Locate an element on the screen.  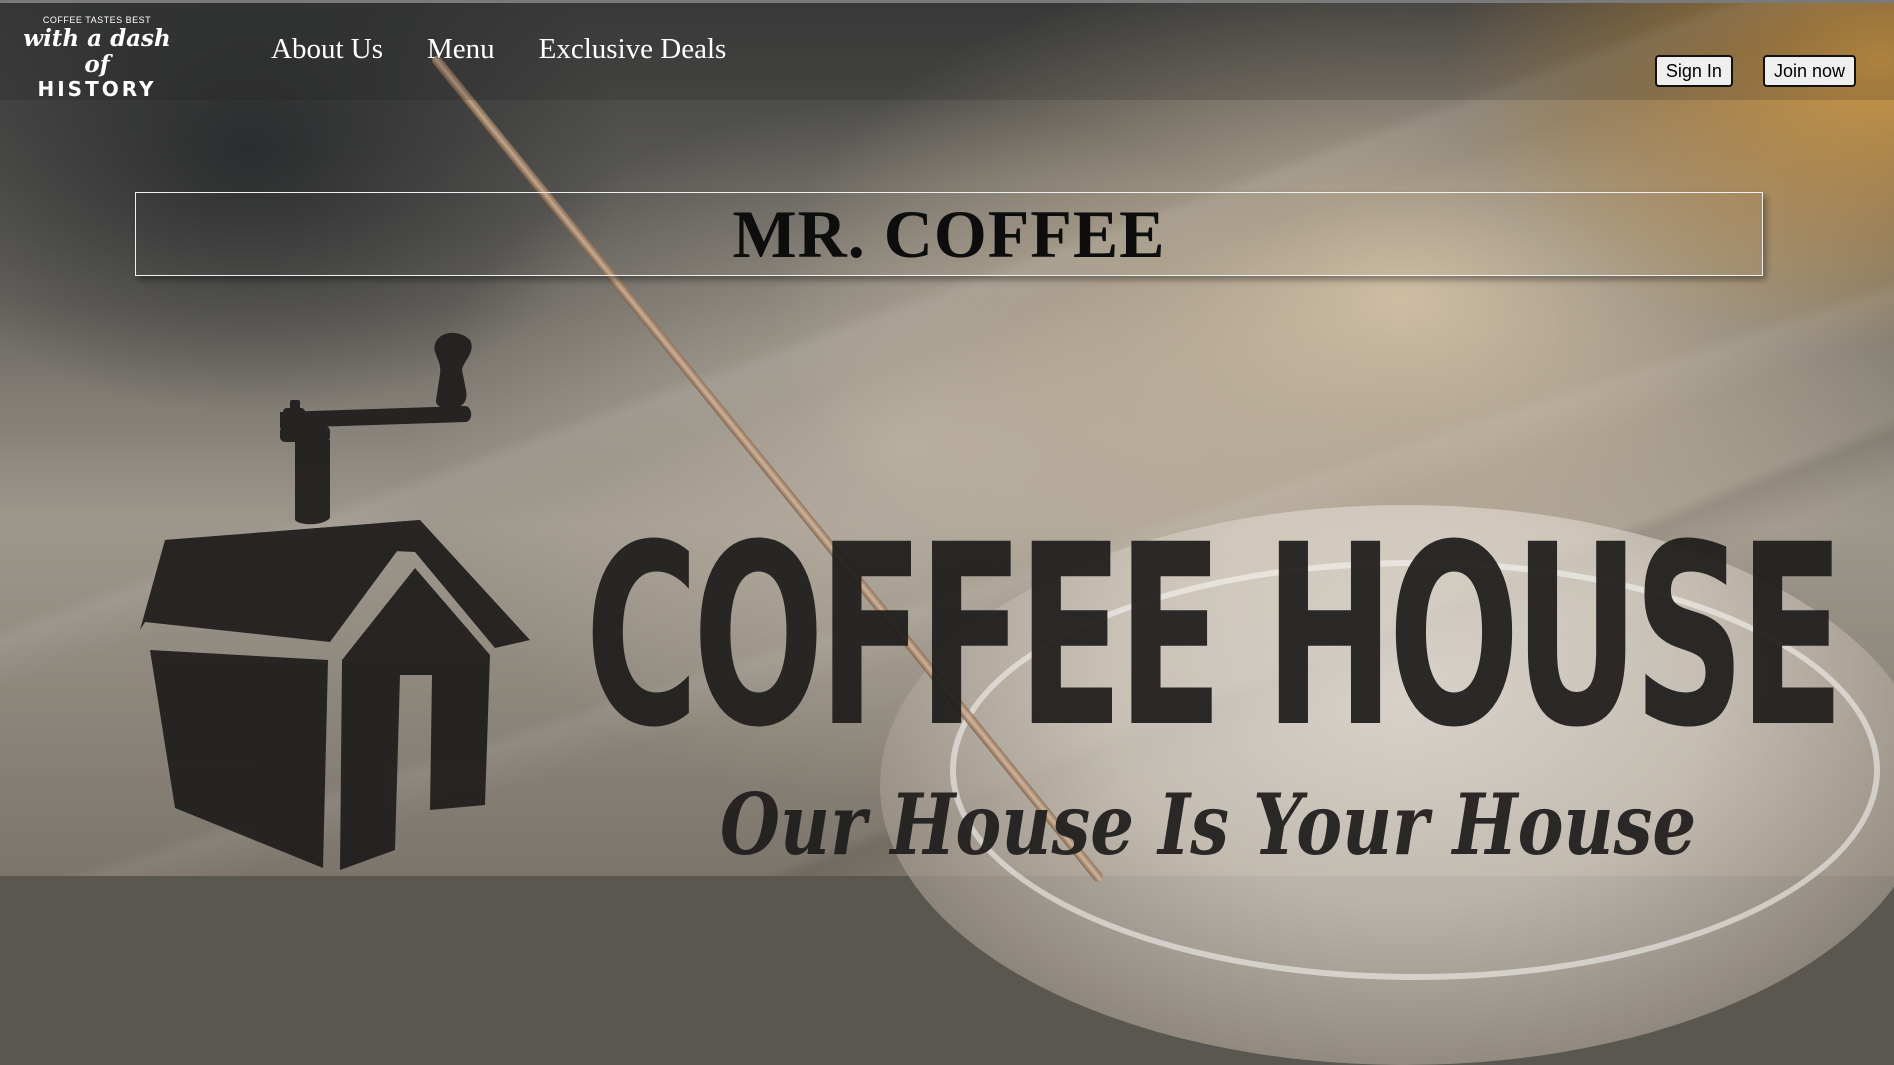
nav-item-menu: Menu is located at coordinates (461, 49).